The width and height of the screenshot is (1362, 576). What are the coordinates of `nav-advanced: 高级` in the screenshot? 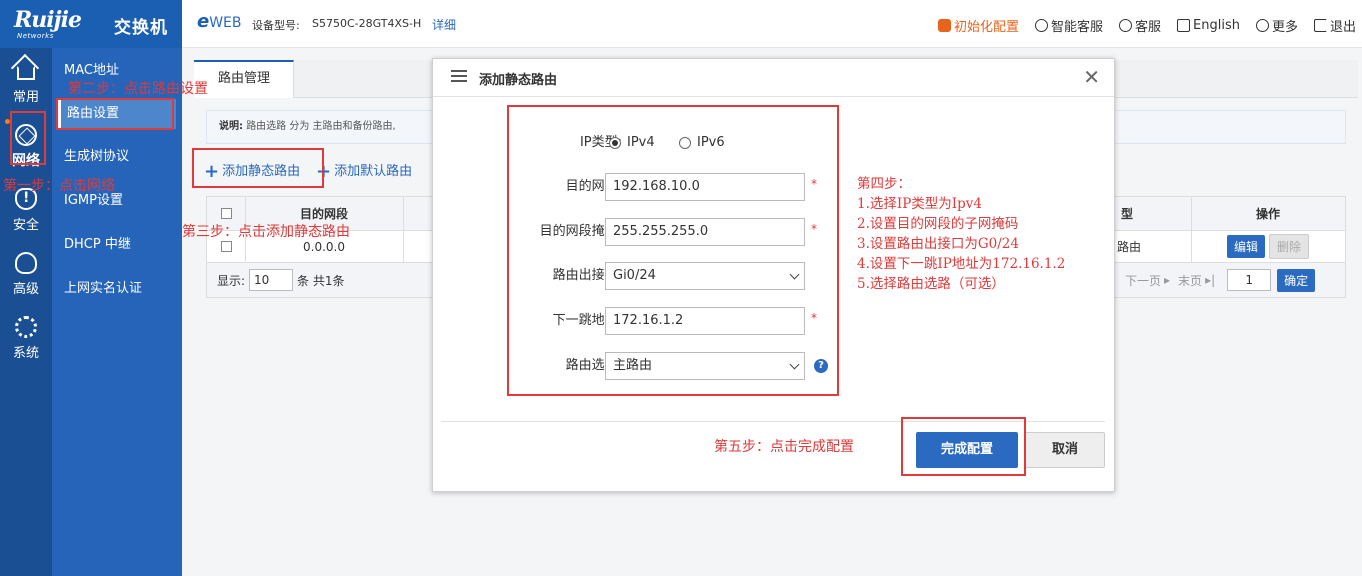 It's located at (26, 274).